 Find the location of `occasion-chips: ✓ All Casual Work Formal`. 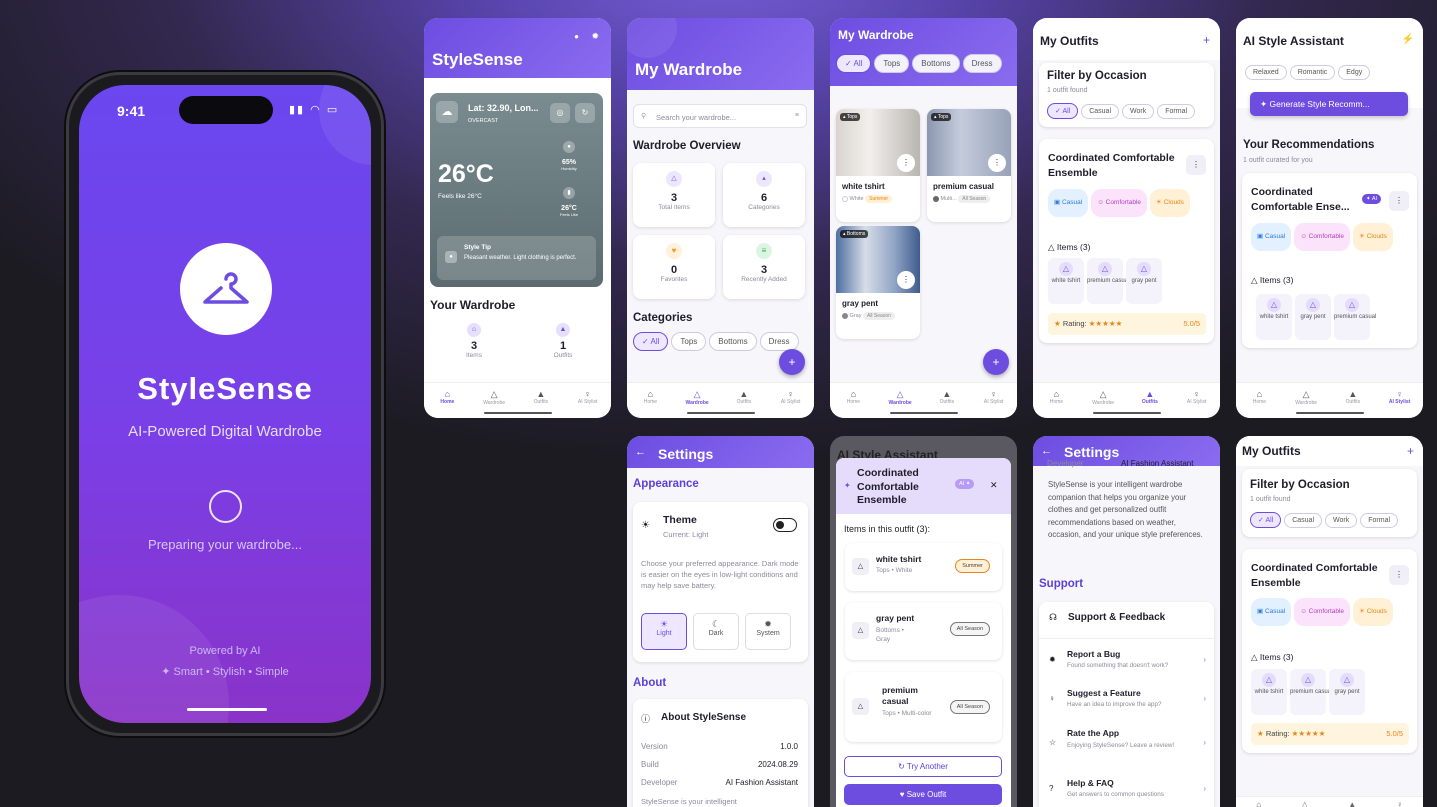

occasion-chips: ✓ All Casual Work Formal is located at coordinates (1325, 520).